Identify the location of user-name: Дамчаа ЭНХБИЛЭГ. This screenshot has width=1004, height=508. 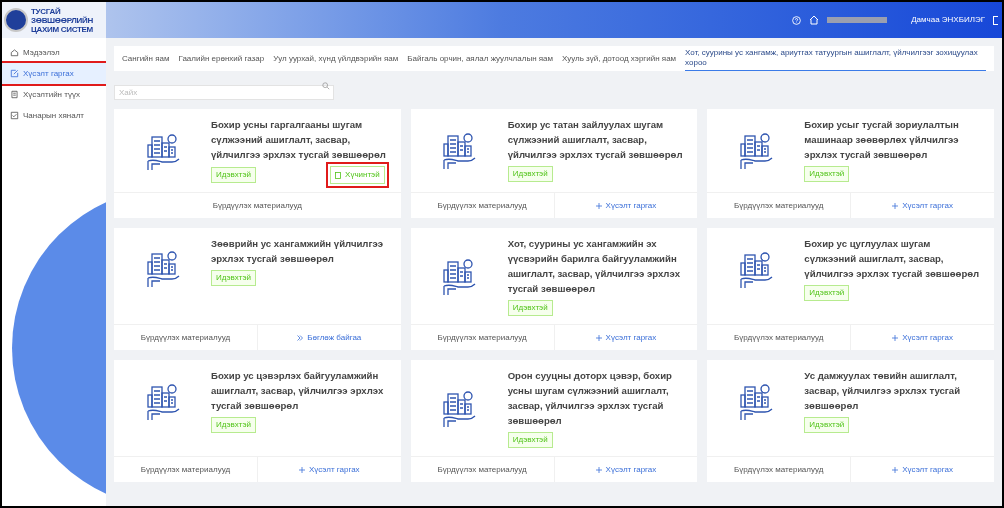
(948, 20).